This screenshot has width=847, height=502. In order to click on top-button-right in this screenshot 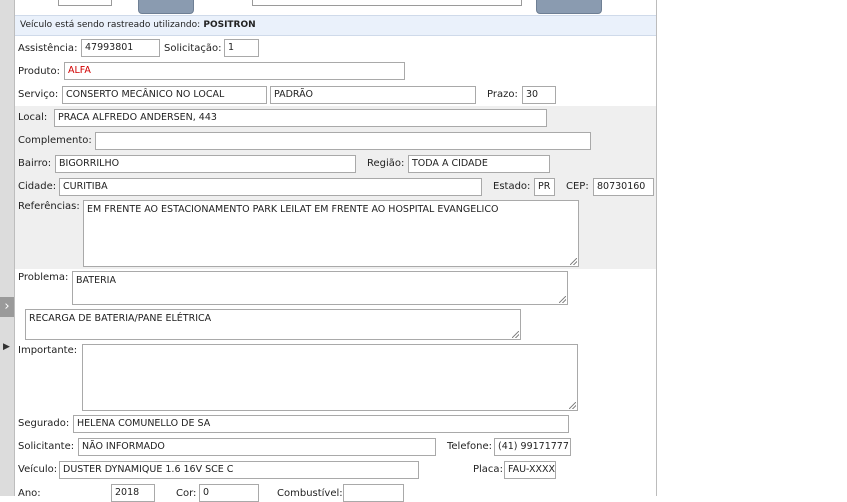, I will do `click(569, 7)`.